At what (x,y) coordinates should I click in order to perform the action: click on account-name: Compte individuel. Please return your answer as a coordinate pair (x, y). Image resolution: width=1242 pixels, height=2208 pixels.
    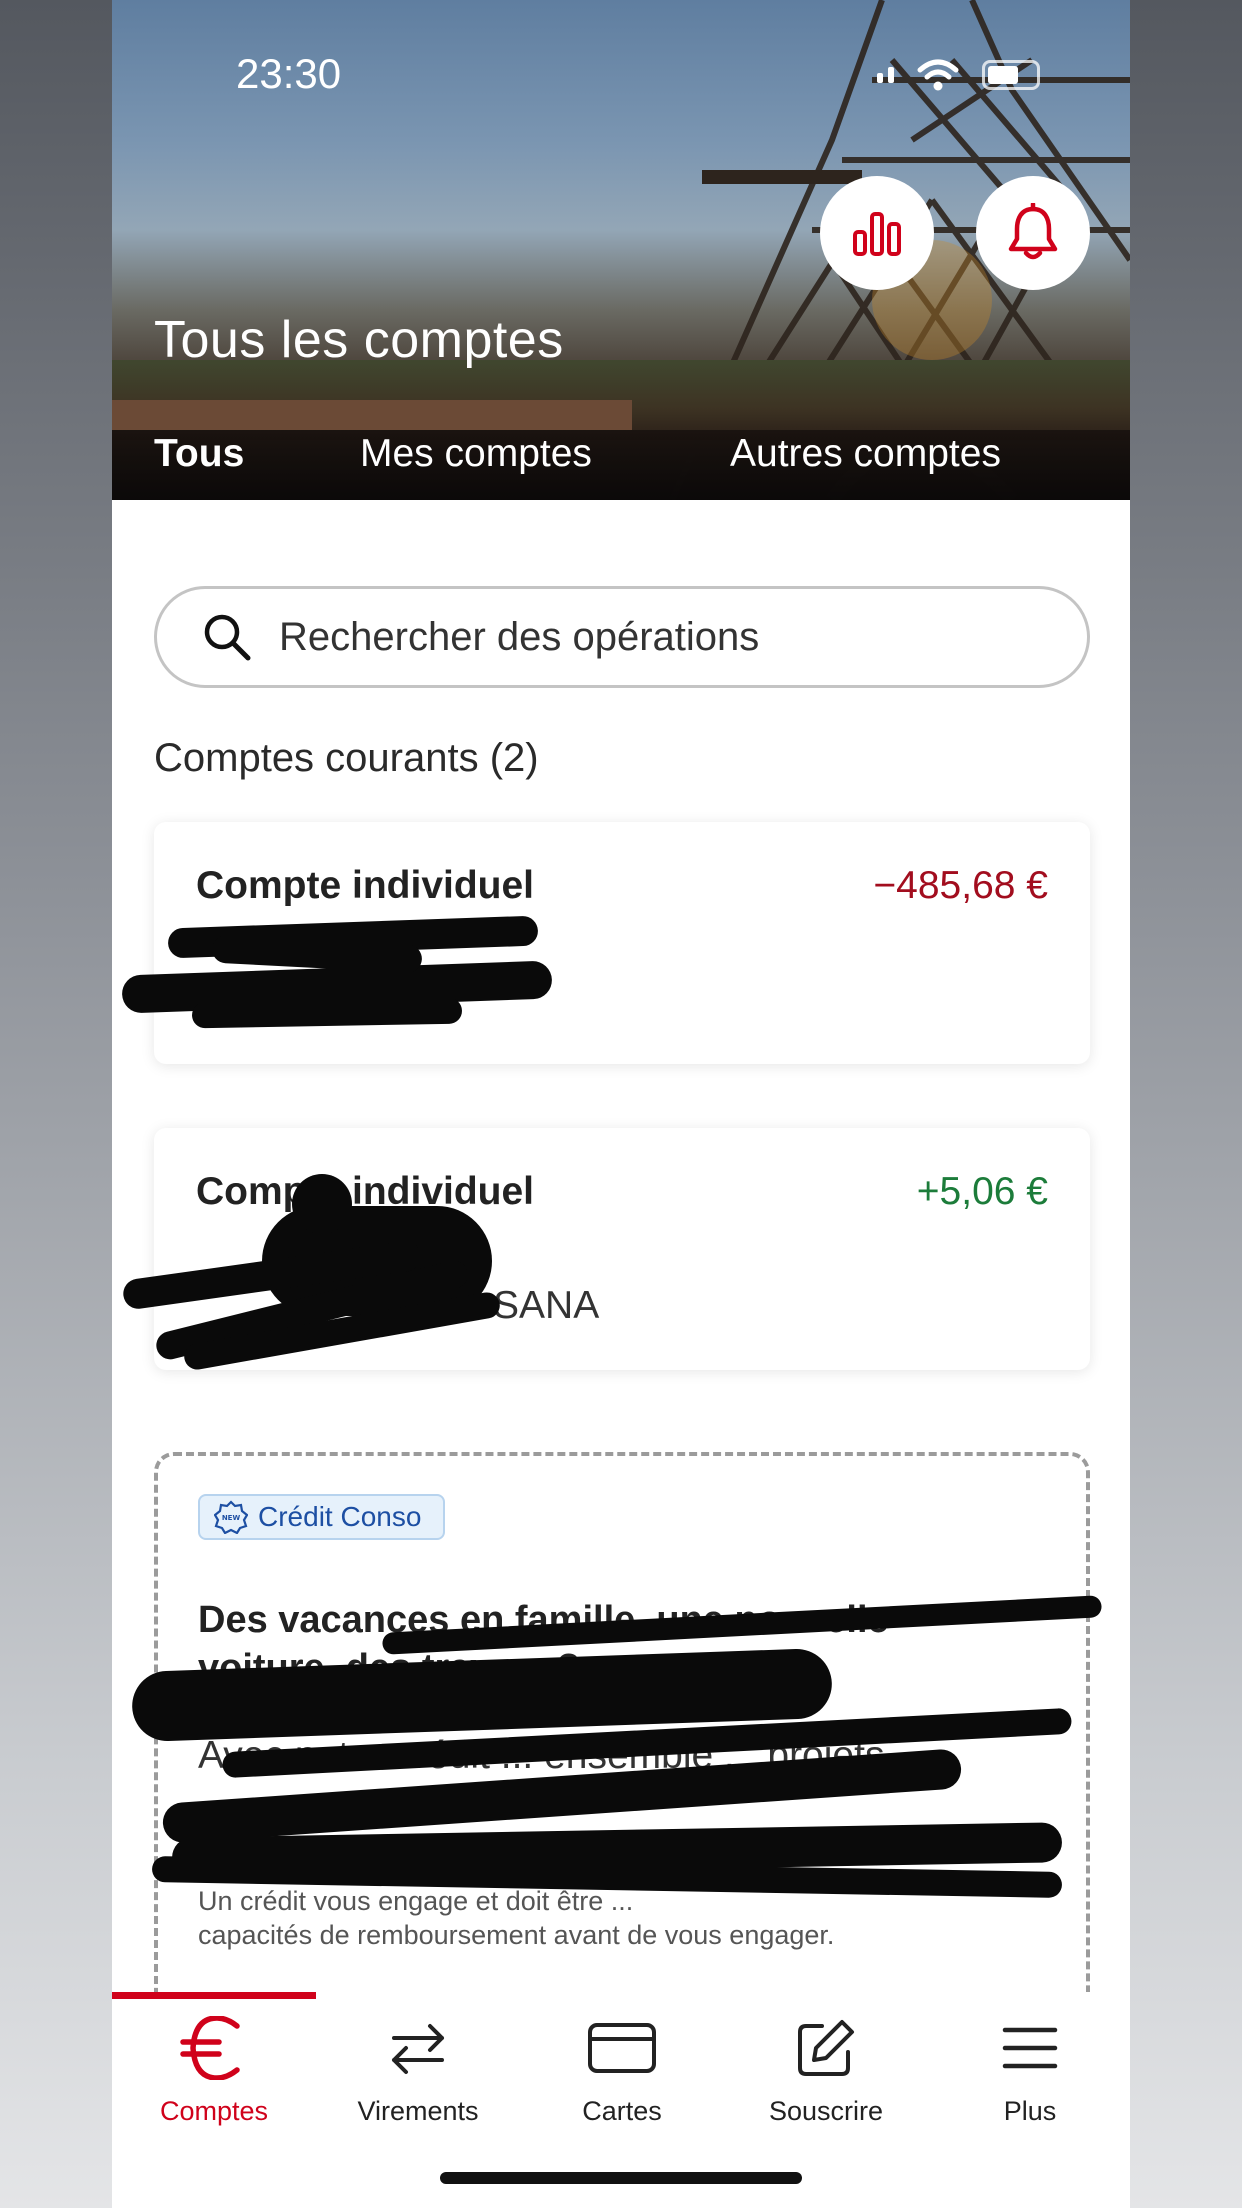
    Looking at the image, I should click on (365, 885).